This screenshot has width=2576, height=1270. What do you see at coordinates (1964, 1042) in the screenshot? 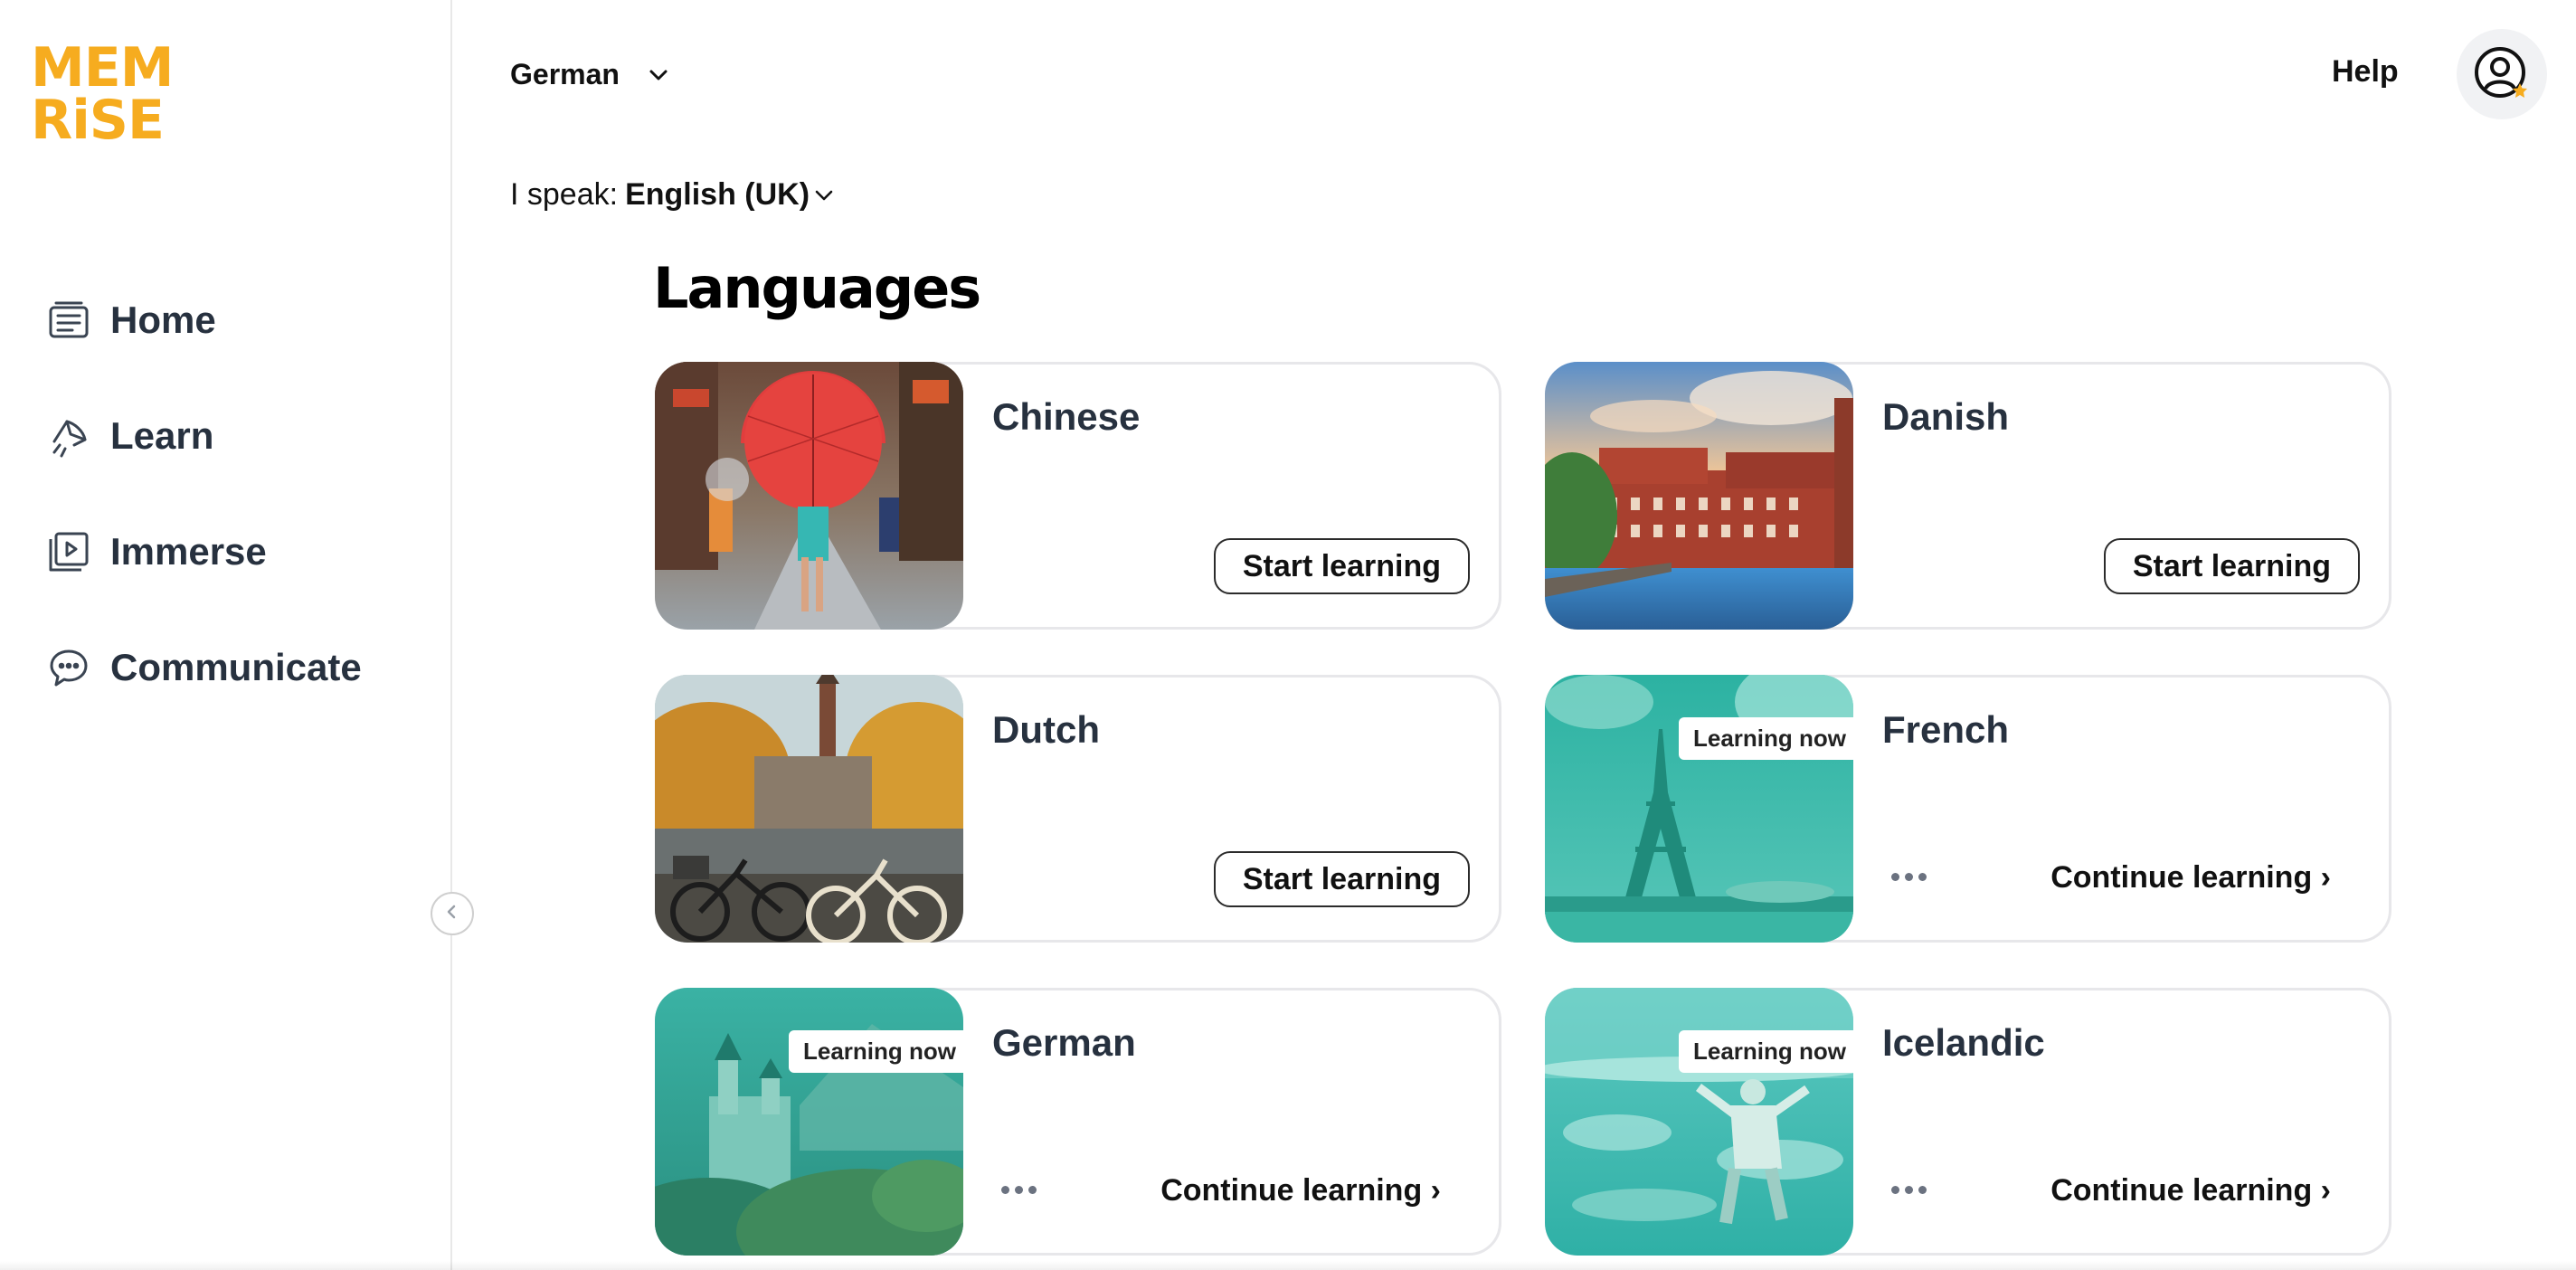
I see `language-name: Icelandic` at bounding box center [1964, 1042].